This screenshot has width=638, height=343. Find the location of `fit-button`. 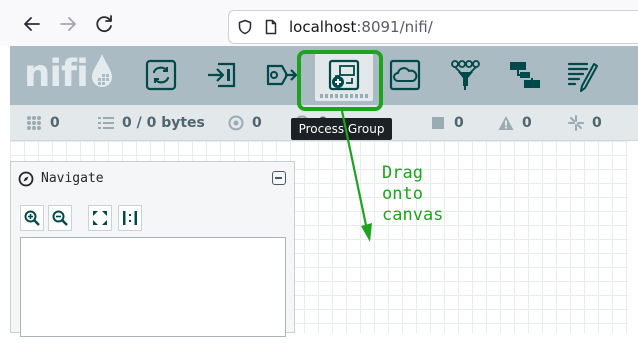

fit-button is located at coordinates (100, 218).